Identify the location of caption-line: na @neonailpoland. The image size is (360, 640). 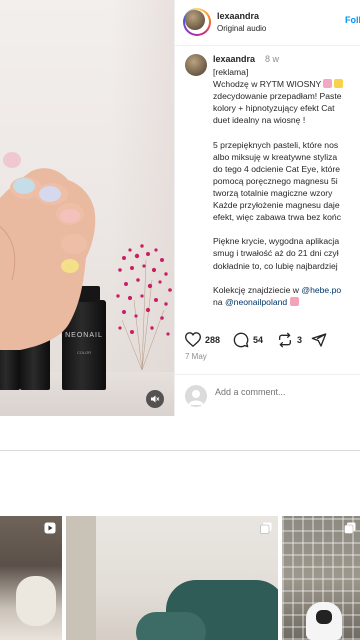
(286, 302).